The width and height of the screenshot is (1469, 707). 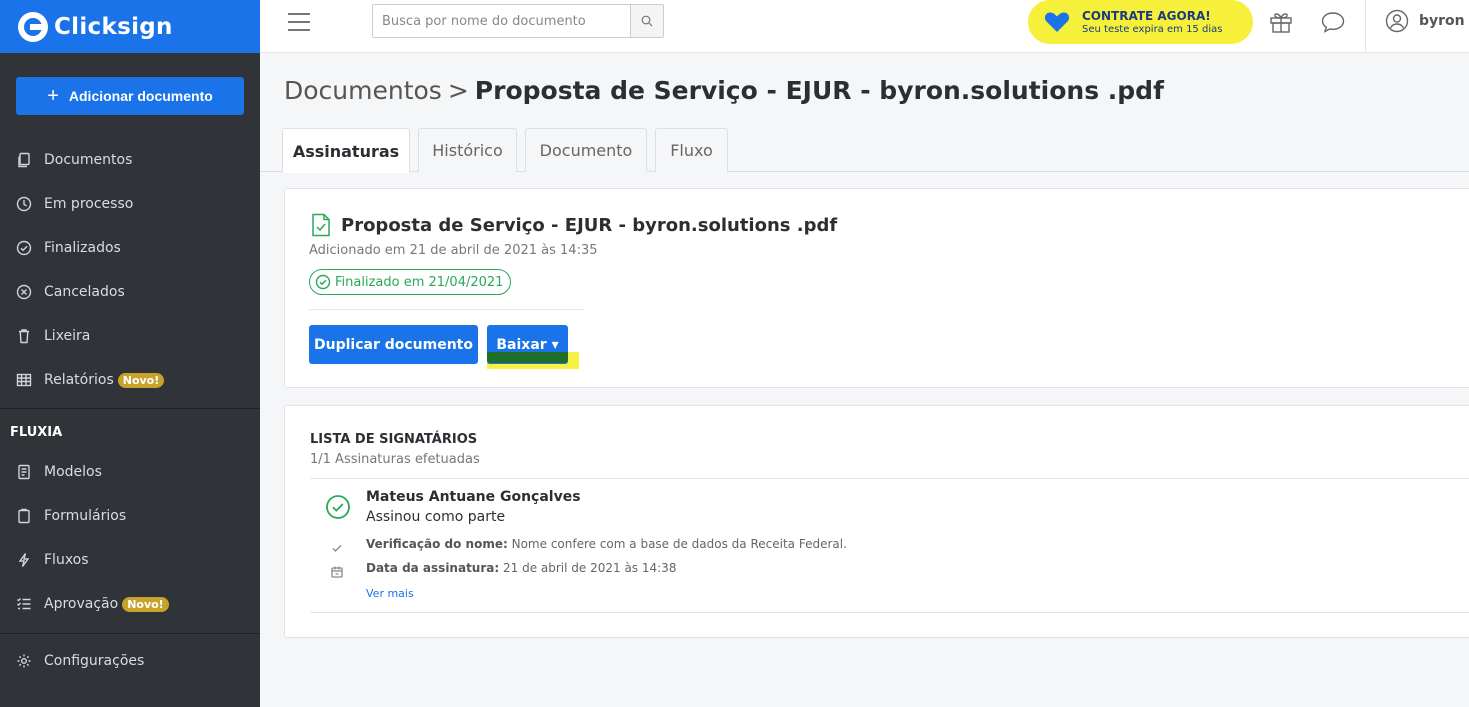 I want to click on cta-title: CONTRATE AGORA!, so click(x=1146, y=16).